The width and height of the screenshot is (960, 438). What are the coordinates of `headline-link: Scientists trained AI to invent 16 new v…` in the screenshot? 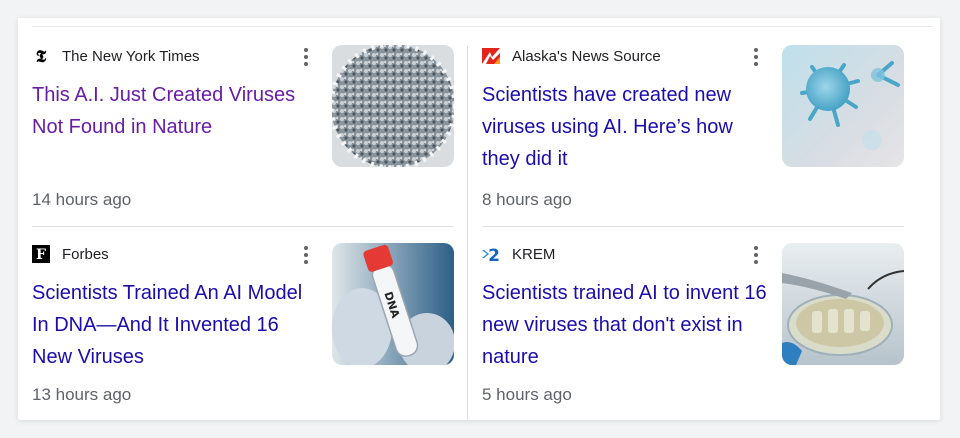 It's located at (624, 325).